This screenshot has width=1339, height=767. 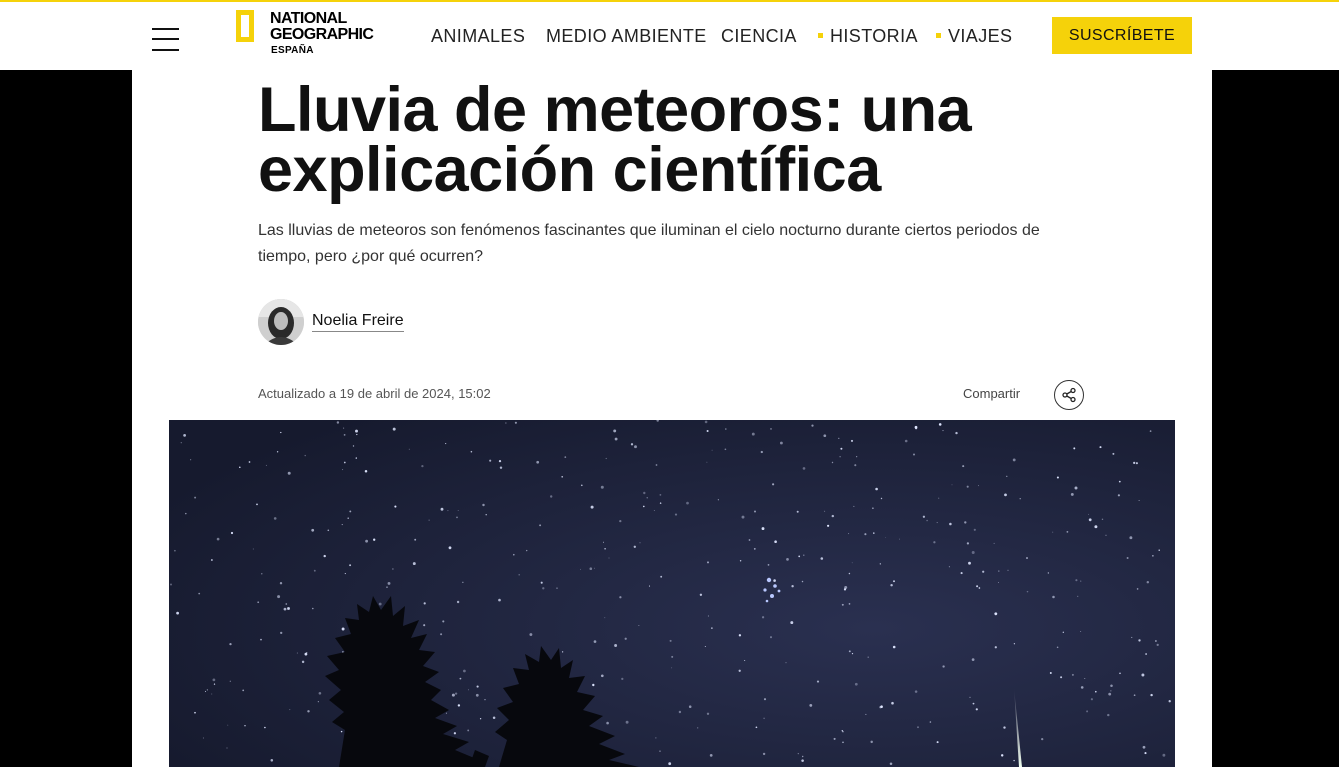 I want to click on nav-item-animales: ANIMALES, so click(x=478, y=36).